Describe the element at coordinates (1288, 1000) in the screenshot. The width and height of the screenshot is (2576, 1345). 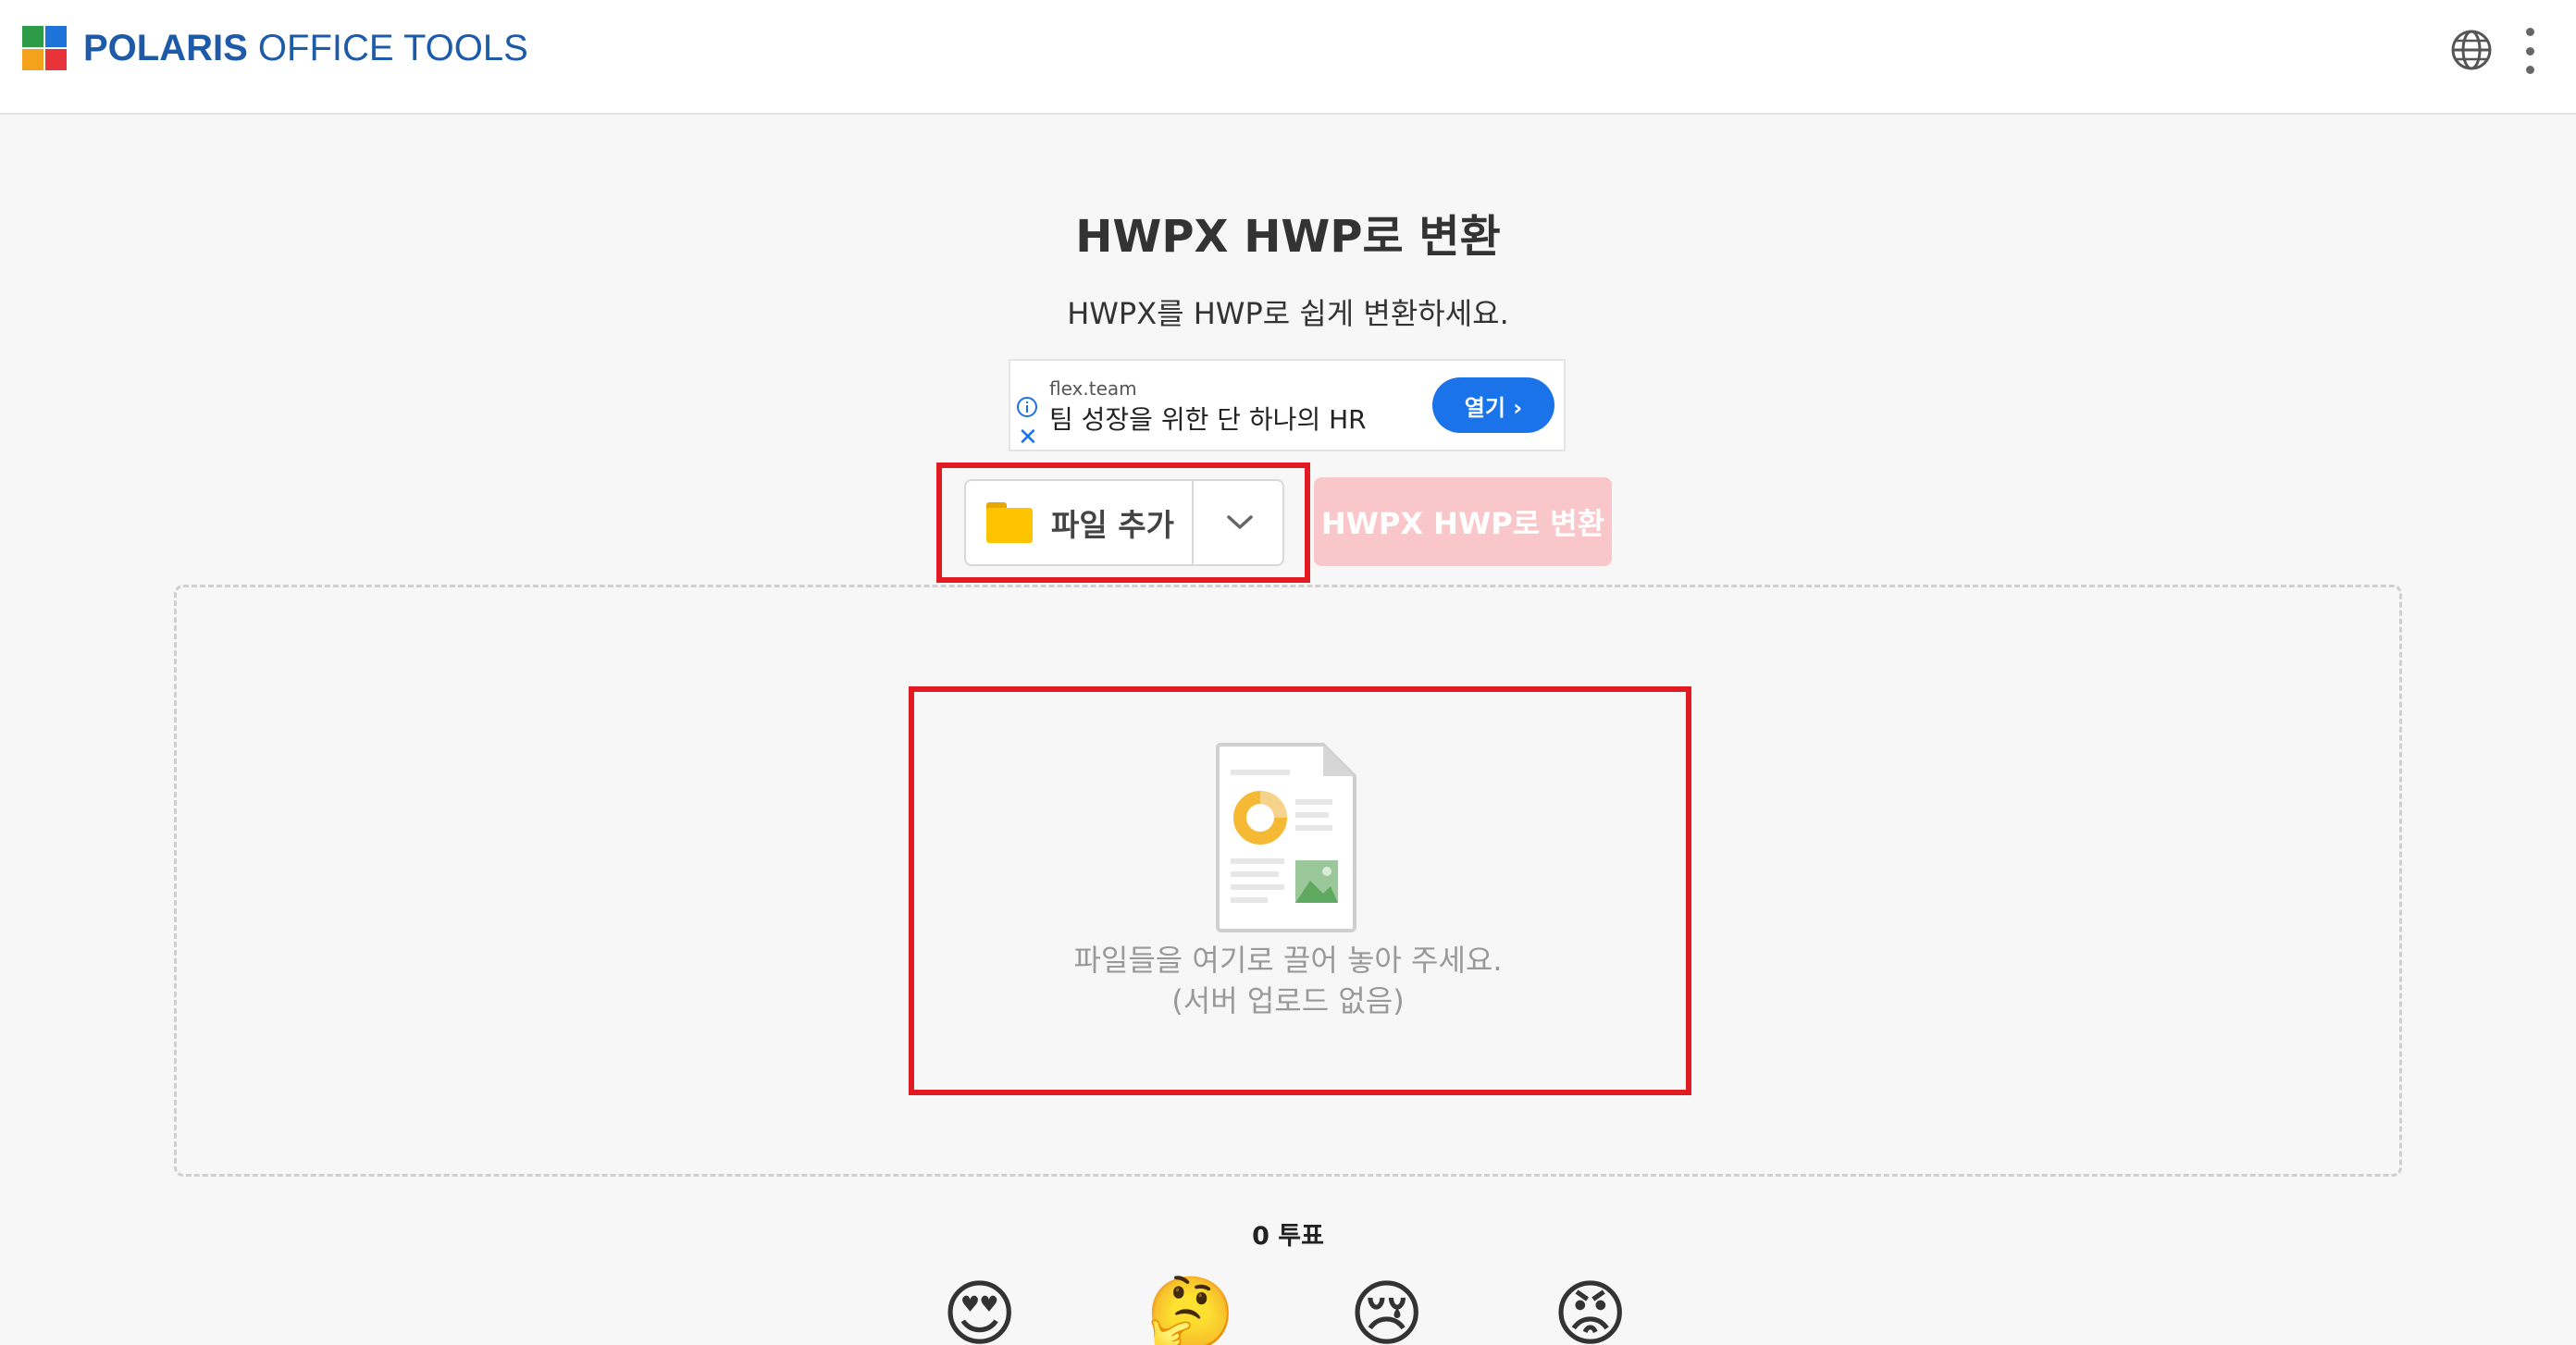
I see `dropzone-line2: (서버 업로드 없음)` at that location.